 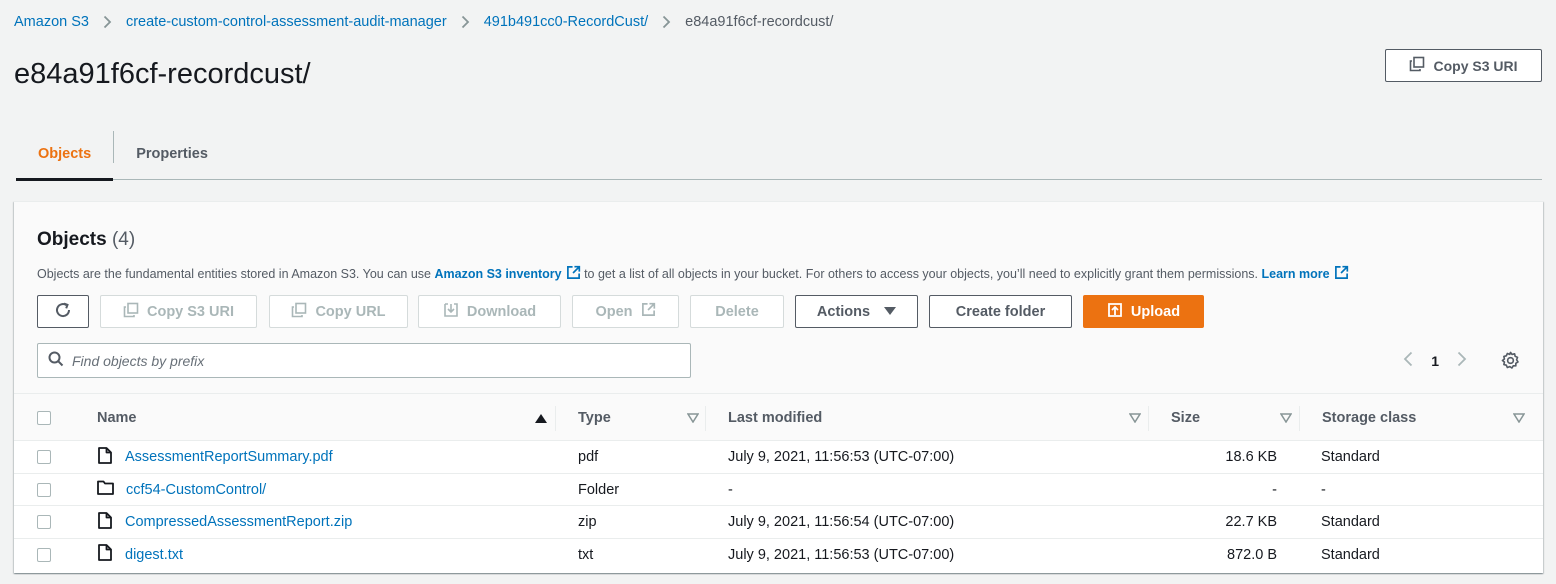 I want to click on copy-s3-uri-button: Copy S3 URI, so click(x=1463, y=65).